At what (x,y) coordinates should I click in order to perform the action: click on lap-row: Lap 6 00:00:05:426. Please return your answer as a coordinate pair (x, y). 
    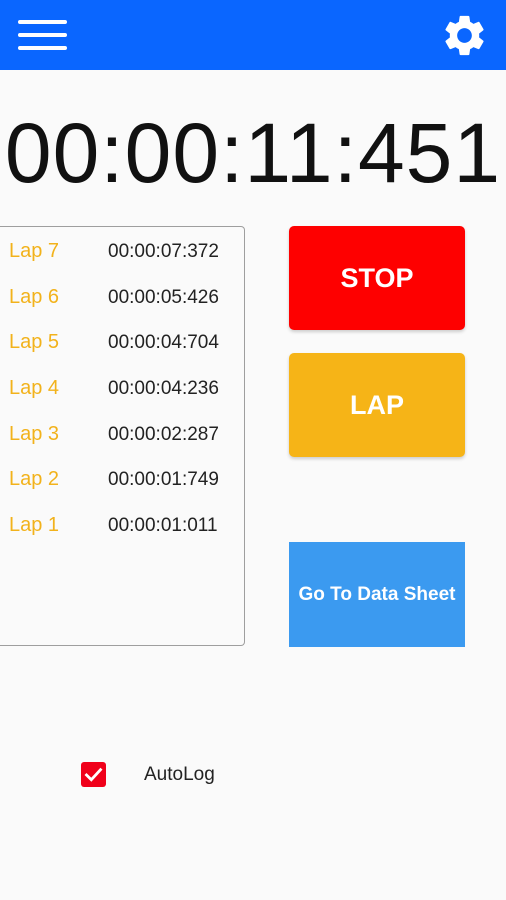
    Looking at the image, I should click on (122, 296).